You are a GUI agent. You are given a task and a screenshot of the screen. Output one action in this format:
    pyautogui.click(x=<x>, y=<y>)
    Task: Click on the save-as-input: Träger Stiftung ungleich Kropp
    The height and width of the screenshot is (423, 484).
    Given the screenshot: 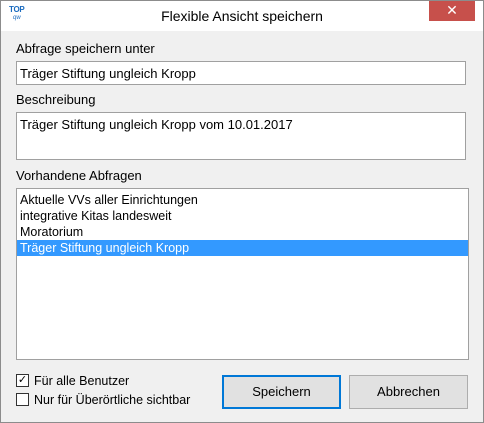 What is the action you would take?
    pyautogui.click(x=241, y=73)
    